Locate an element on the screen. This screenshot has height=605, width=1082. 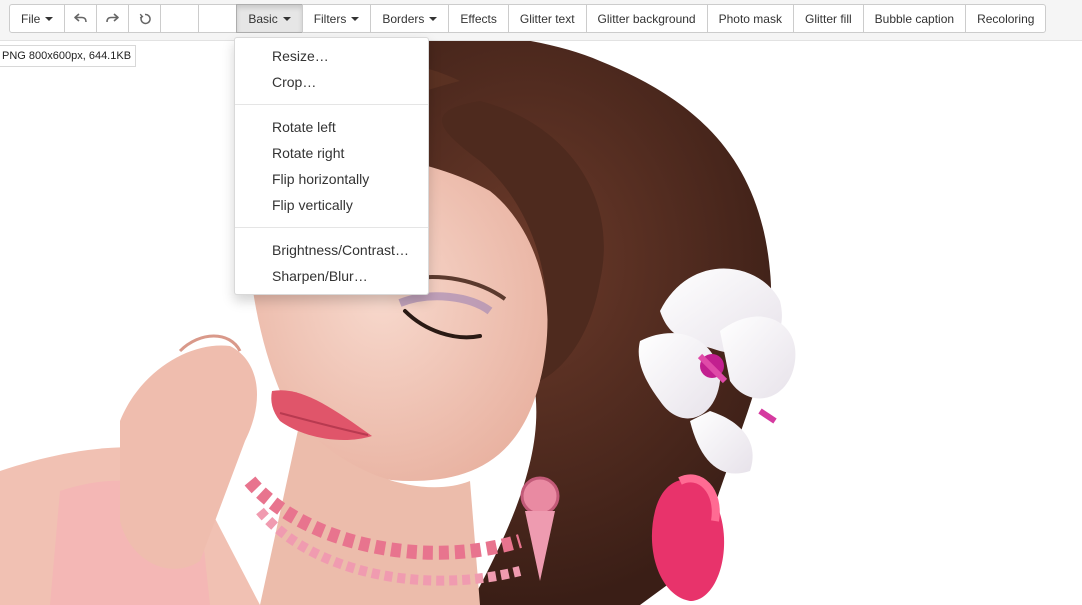
effects-button: Effects is located at coordinates (478, 18).